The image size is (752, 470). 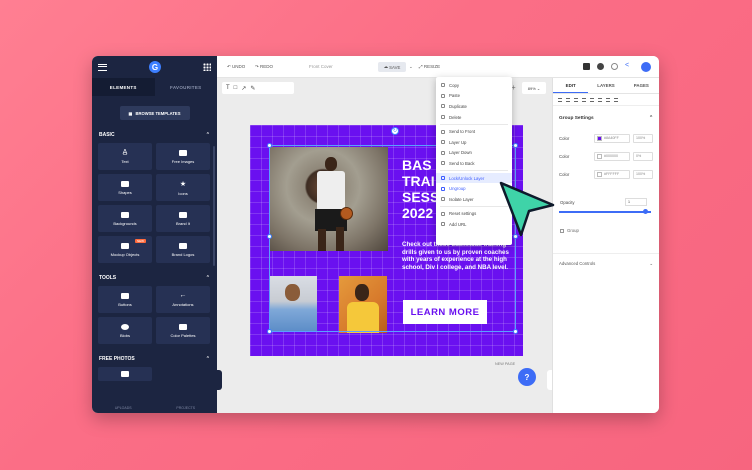 I want to click on section-free-photos: FREE PHOTOS ⌃, so click(x=154, y=355).